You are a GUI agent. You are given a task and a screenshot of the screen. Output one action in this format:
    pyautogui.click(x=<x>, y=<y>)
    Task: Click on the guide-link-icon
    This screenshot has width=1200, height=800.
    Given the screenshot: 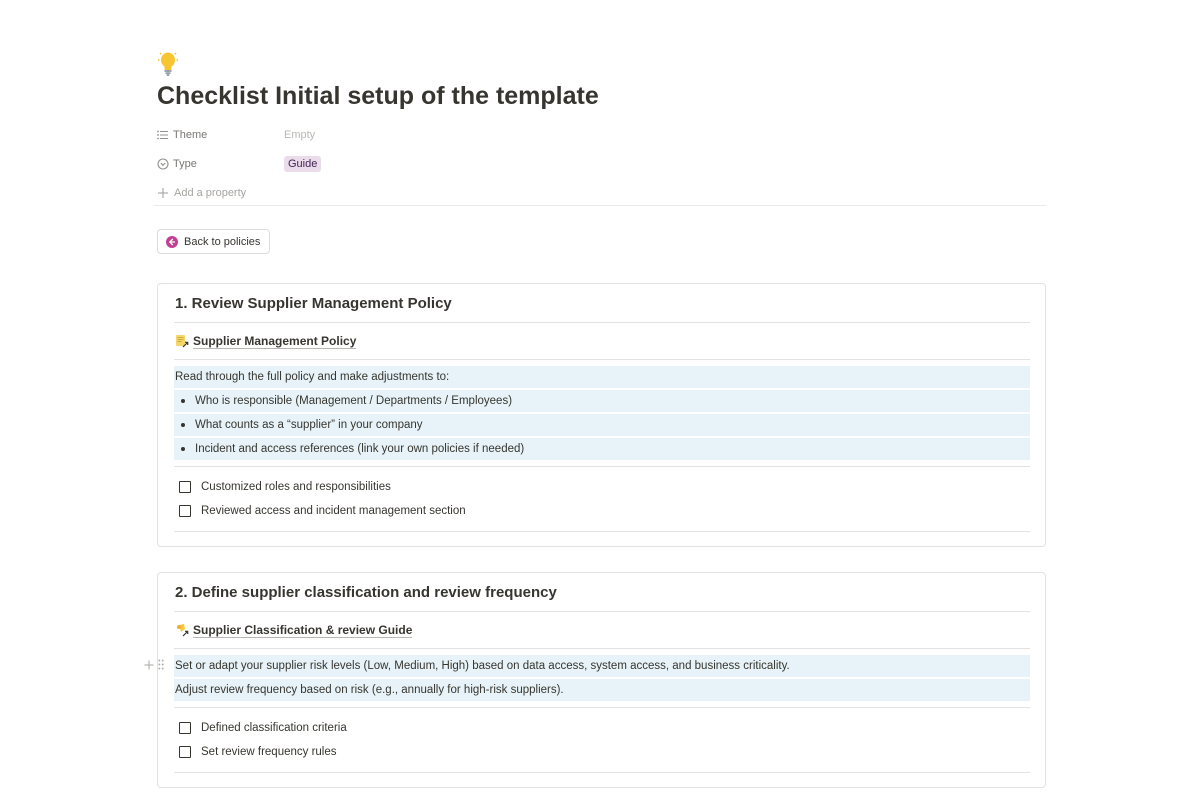 What is the action you would take?
    pyautogui.click(x=183, y=630)
    